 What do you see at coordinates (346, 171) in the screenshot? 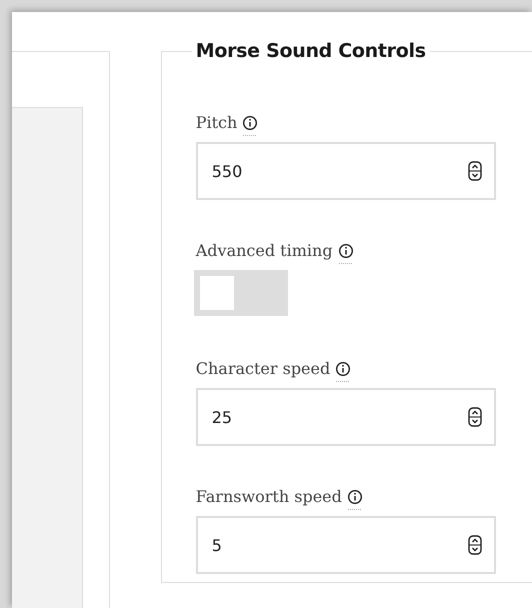
I see `number-field: 550` at bounding box center [346, 171].